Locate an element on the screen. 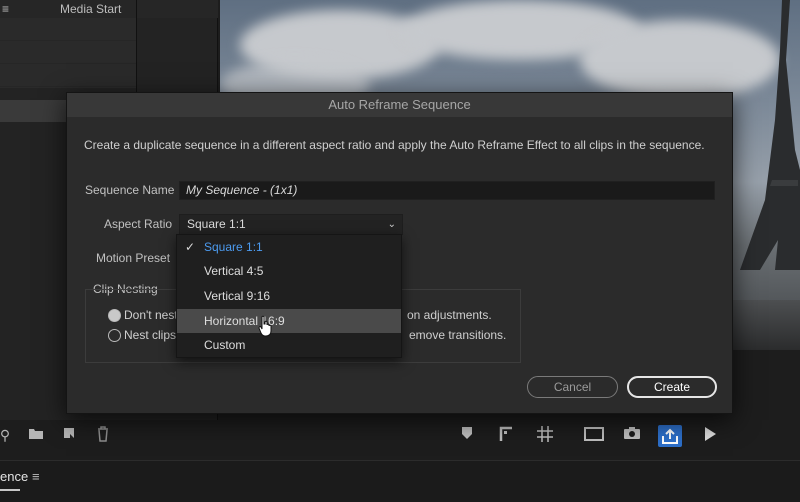  active-tab-underline is located at coordinates (10, 490).